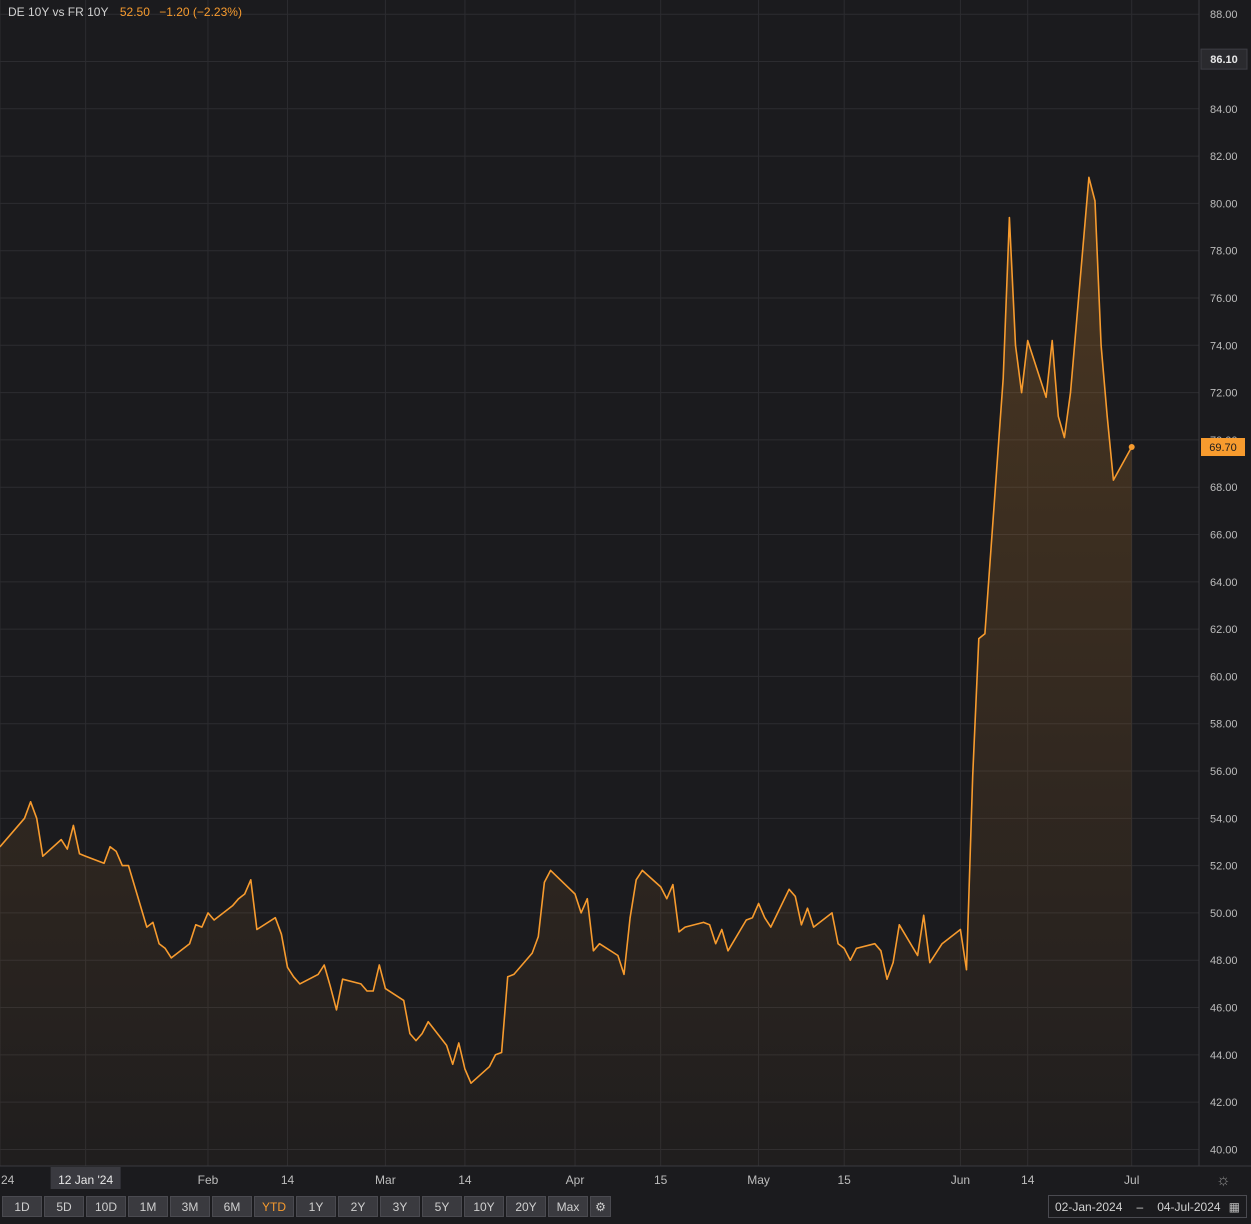  What do you see at coordinates (358, 1206) in the screenshot?
I see `range-button-2y: 2Y` at bounding box center [358, 1206].